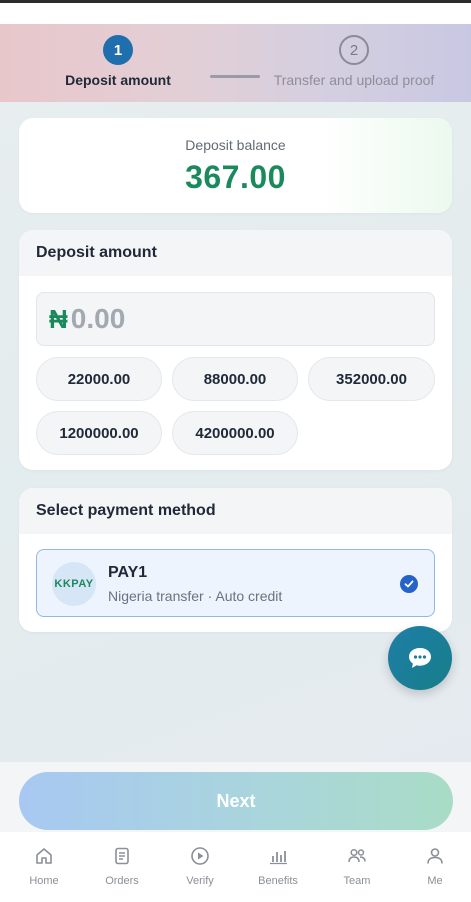 The width and height of the screenshot is (471, 902). What do you see at coordinates (118, 50) in the screenshot?
I see `step-number: 1` at bounding box center [118, 50].